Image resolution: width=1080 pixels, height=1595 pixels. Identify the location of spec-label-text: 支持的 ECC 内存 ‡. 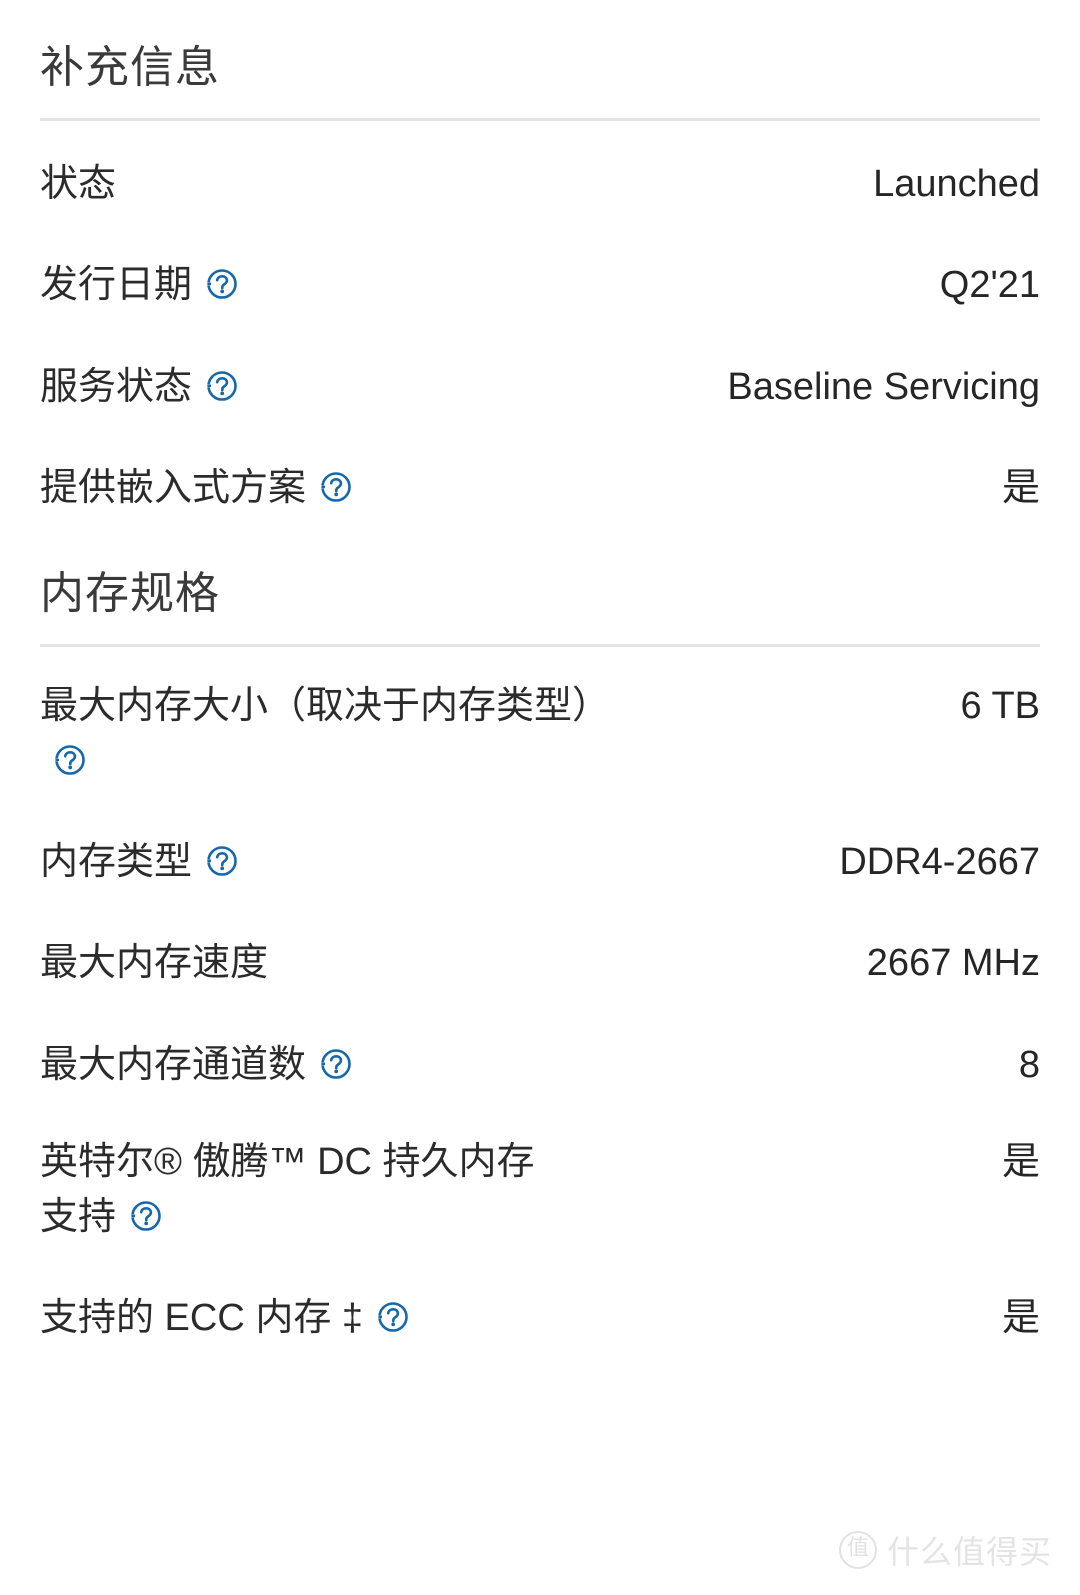
(202, 1317).